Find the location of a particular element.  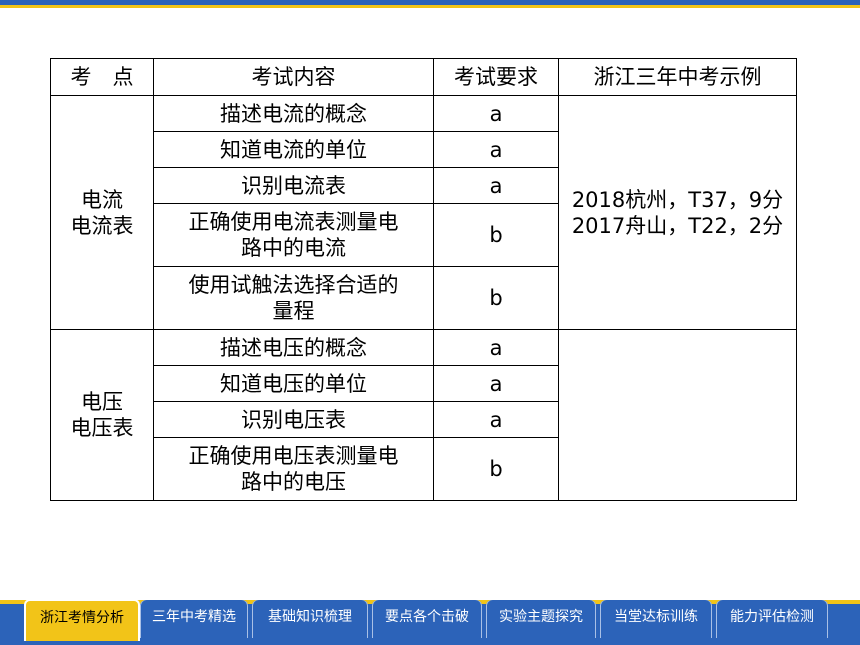

top-decorative-bar is located at coordinates (430, 5).